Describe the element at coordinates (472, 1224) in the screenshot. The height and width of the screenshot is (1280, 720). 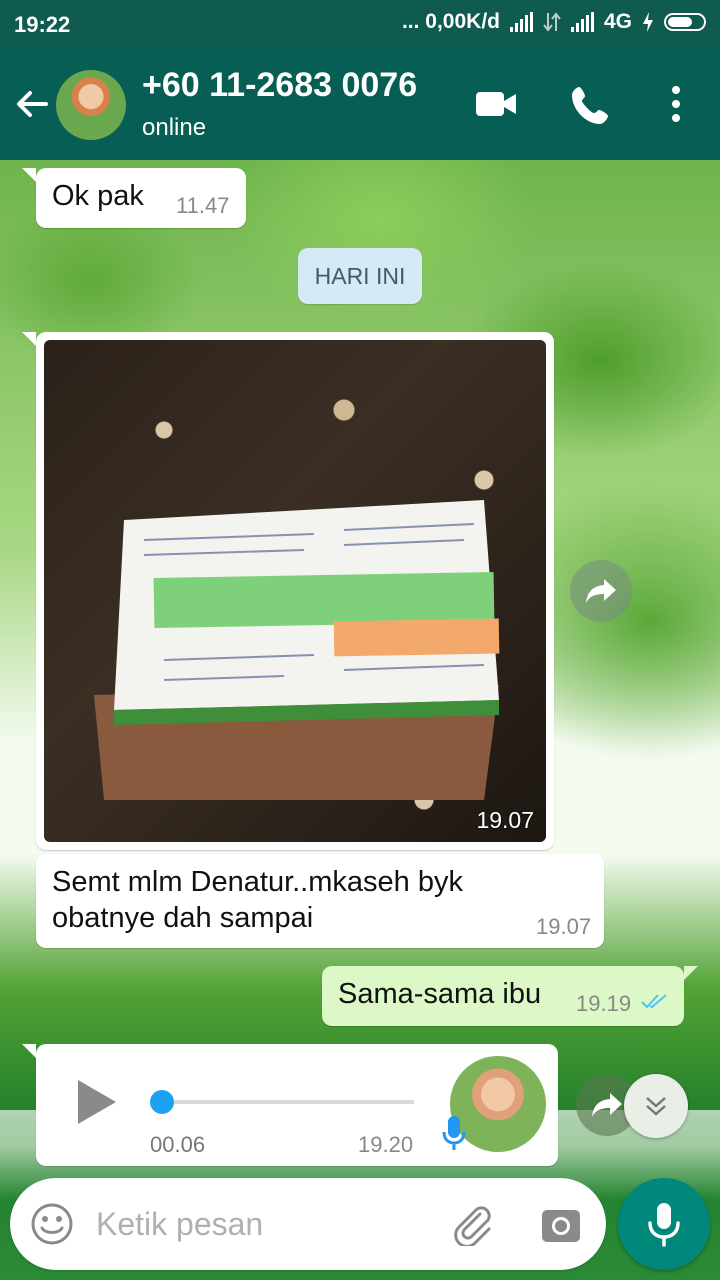
I see `attach-icon` at that location.